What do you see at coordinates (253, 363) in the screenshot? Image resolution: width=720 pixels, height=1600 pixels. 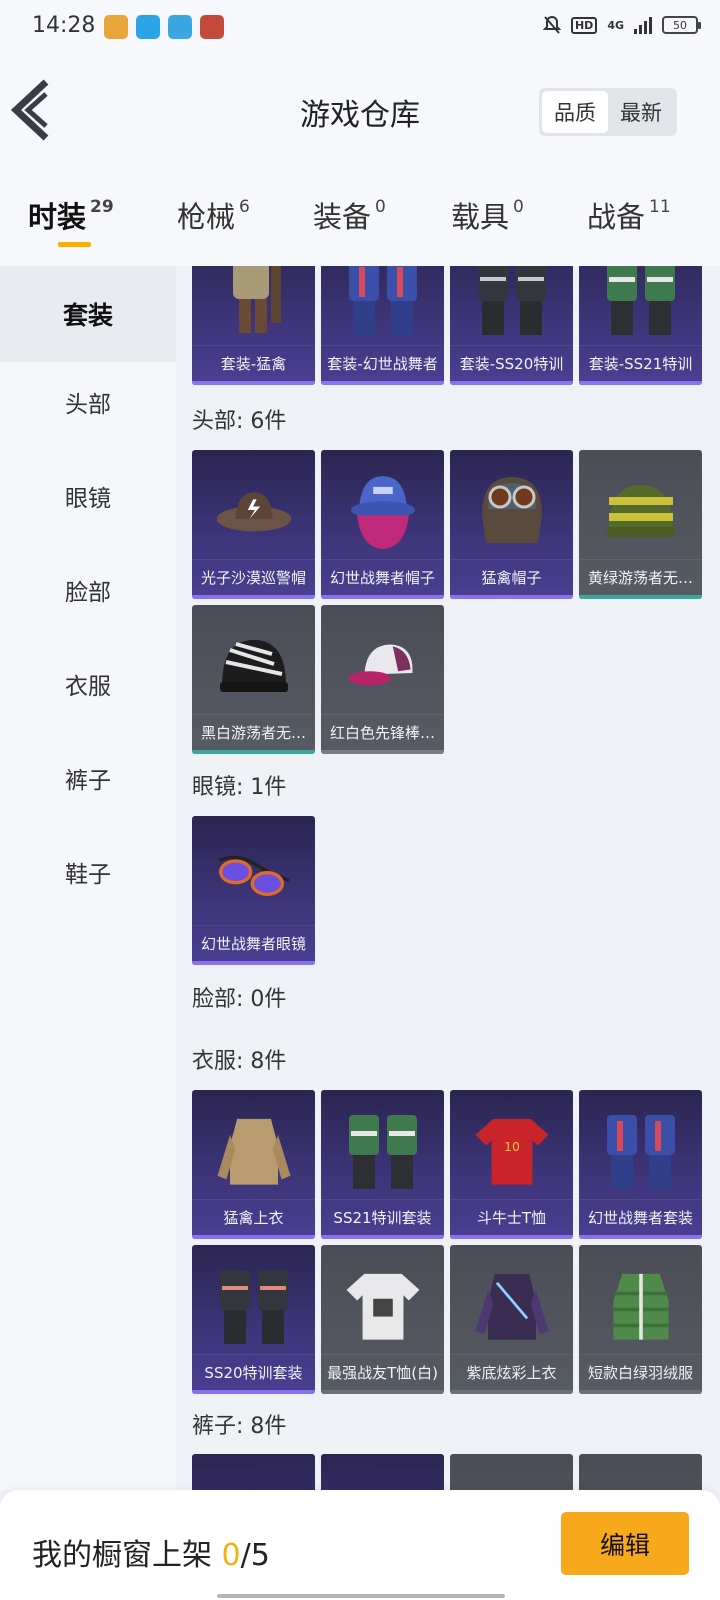 I see `item-name: 套装-猛禽` at bounding box center [253, 363].